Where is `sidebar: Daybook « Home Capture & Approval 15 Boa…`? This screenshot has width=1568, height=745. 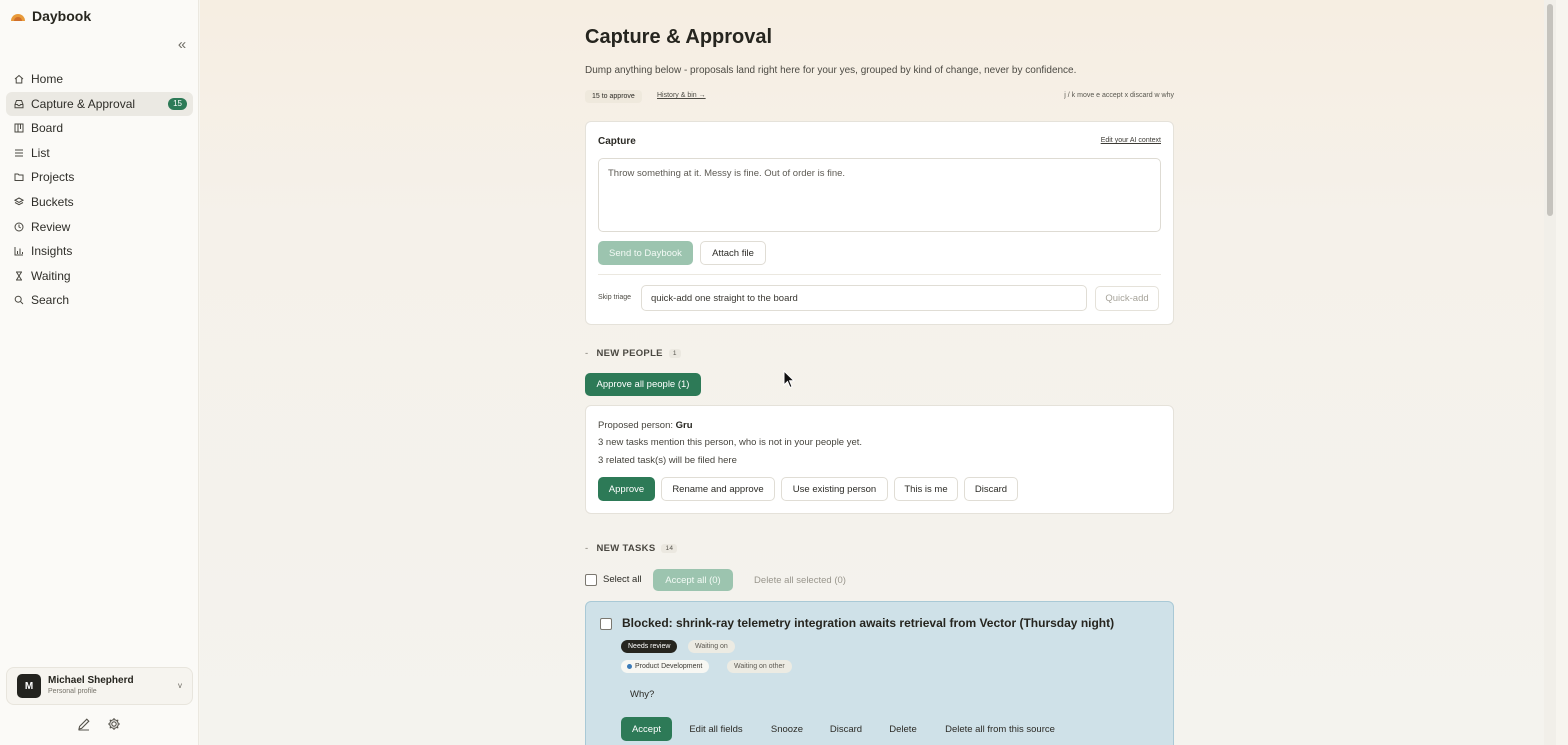 sidebar: Daybook « Home Capture & Approval 15 Boa… is located at coordinates (99, 372).